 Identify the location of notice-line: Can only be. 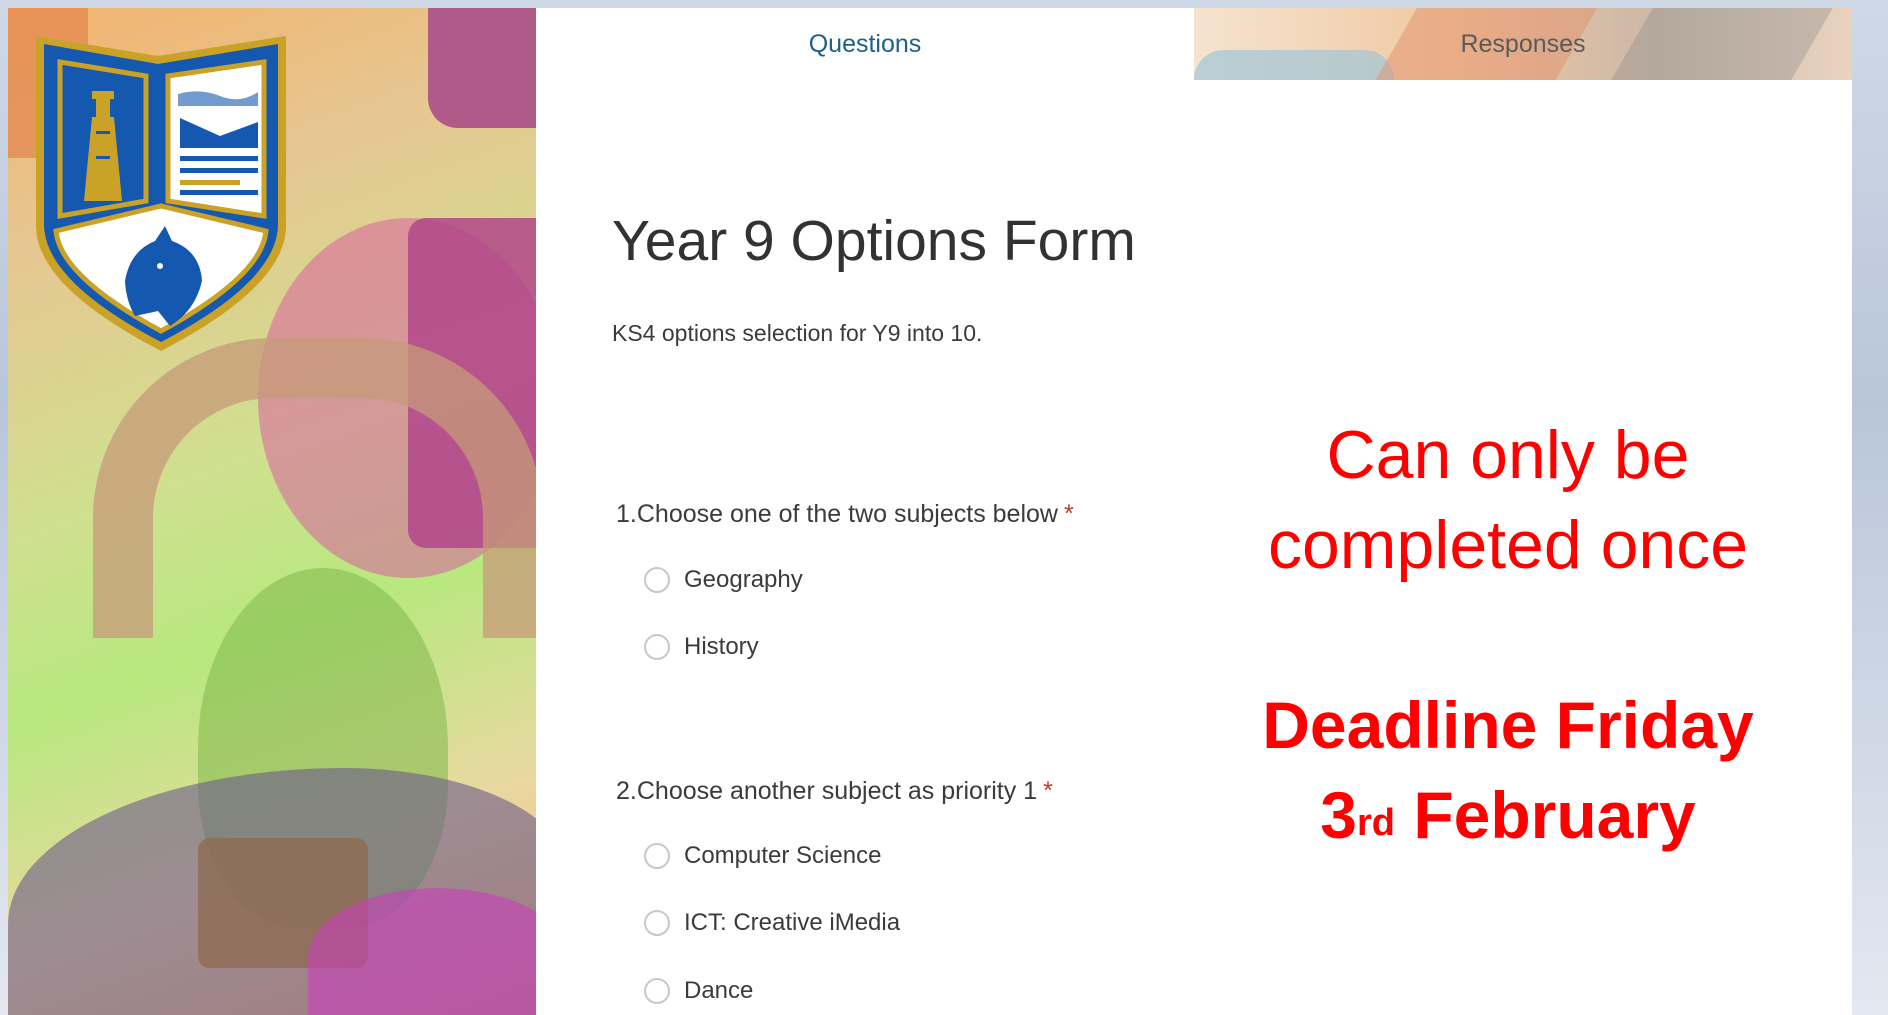
(1508, 455).